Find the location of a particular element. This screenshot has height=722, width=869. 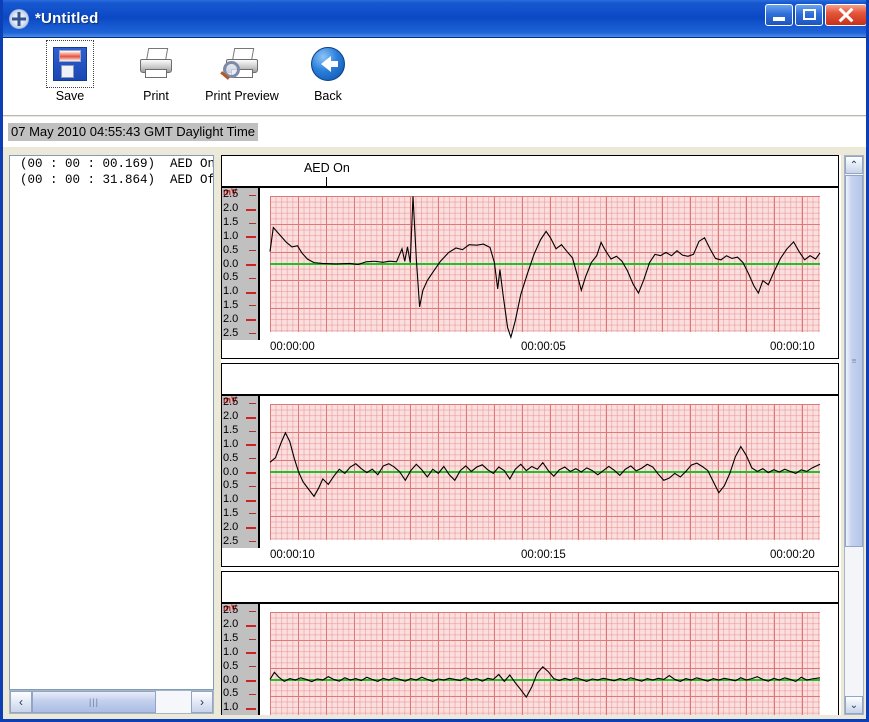

scrollbar-thumb: ≡ is located at coordinates (854, 361).